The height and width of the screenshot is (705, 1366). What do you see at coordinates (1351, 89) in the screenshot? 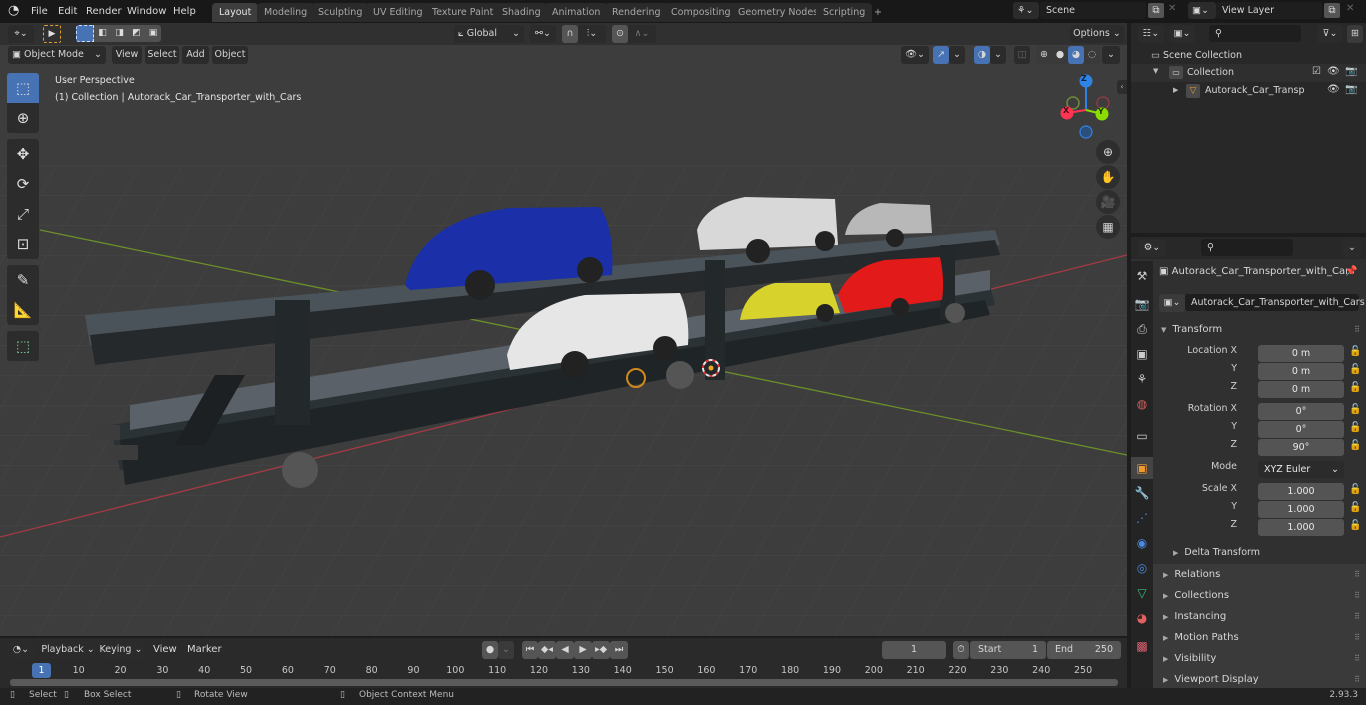
I see `disable-render-camera-icon: 📷` at bounding box center [1351, 89].